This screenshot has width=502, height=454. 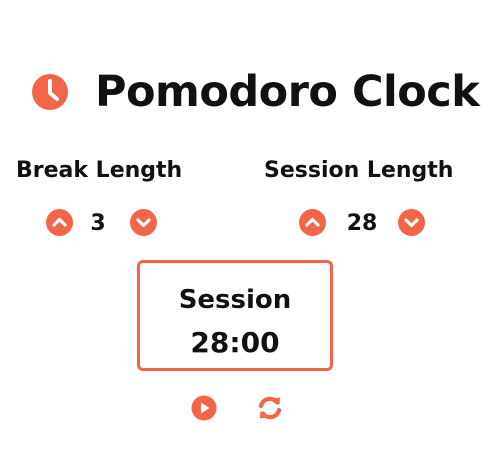 What do you see at coordinates (99, 170) in the screenshot?
I see `break-length-label: Break Length` at bounding box center [99, 170].